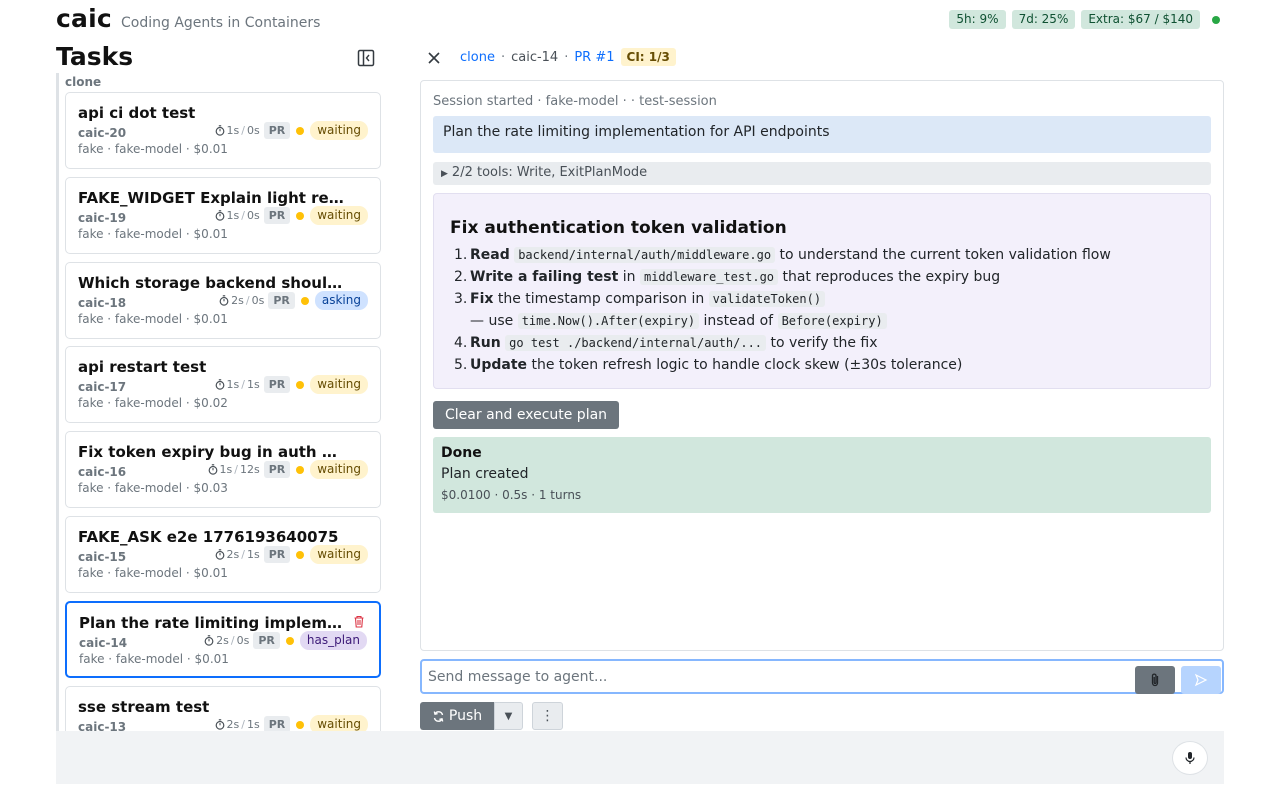  I want to click on message-input, so click(778, 677).